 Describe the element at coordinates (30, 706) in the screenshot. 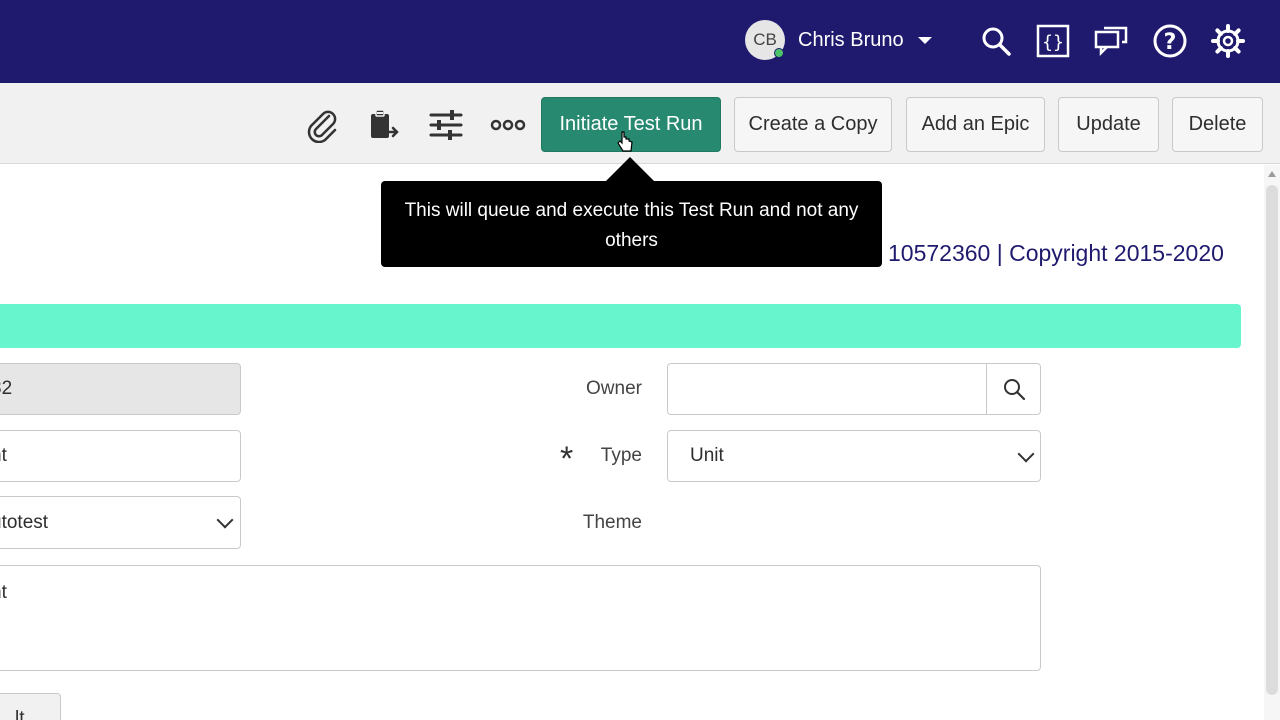

I see `bottom-action-button: lt` at that location.